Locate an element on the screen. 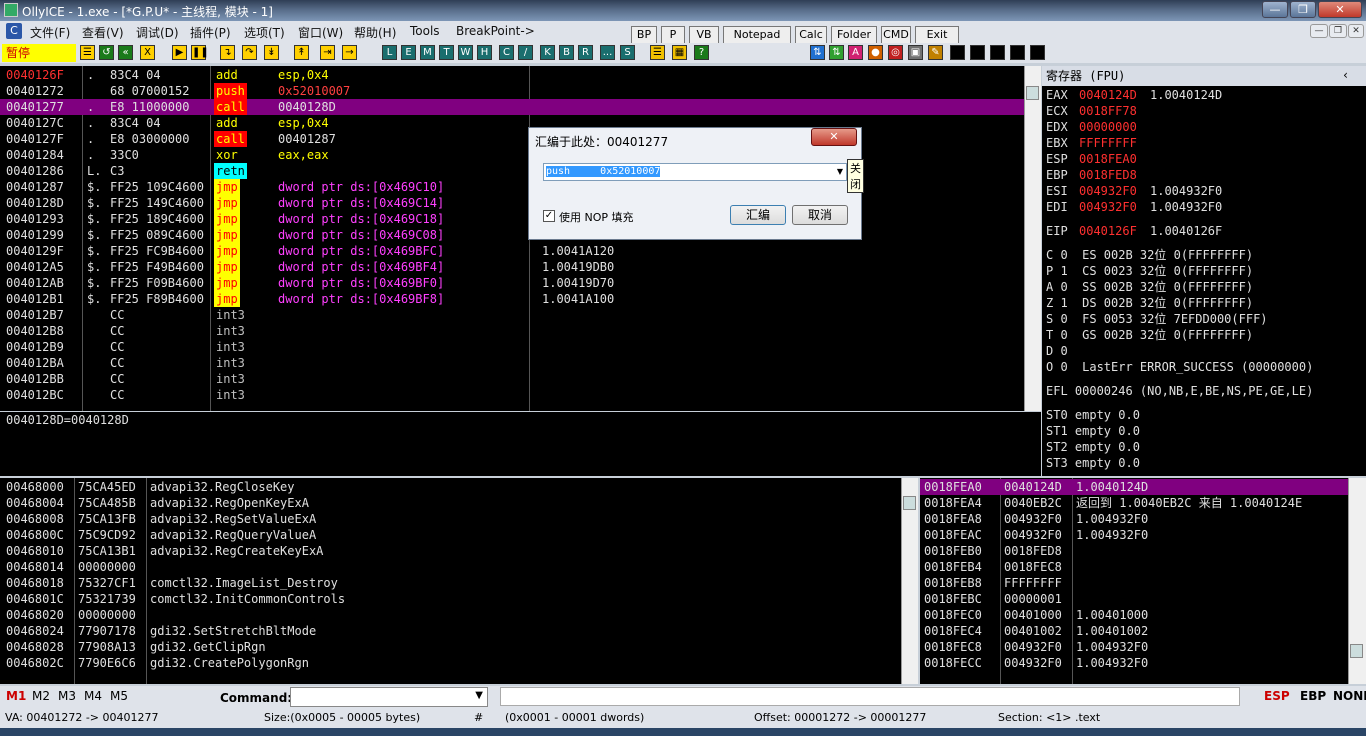  dump-row: 00468010 75CA13B1 advapi32.RegCreateKeyExA is located at coordinates (450, 551).